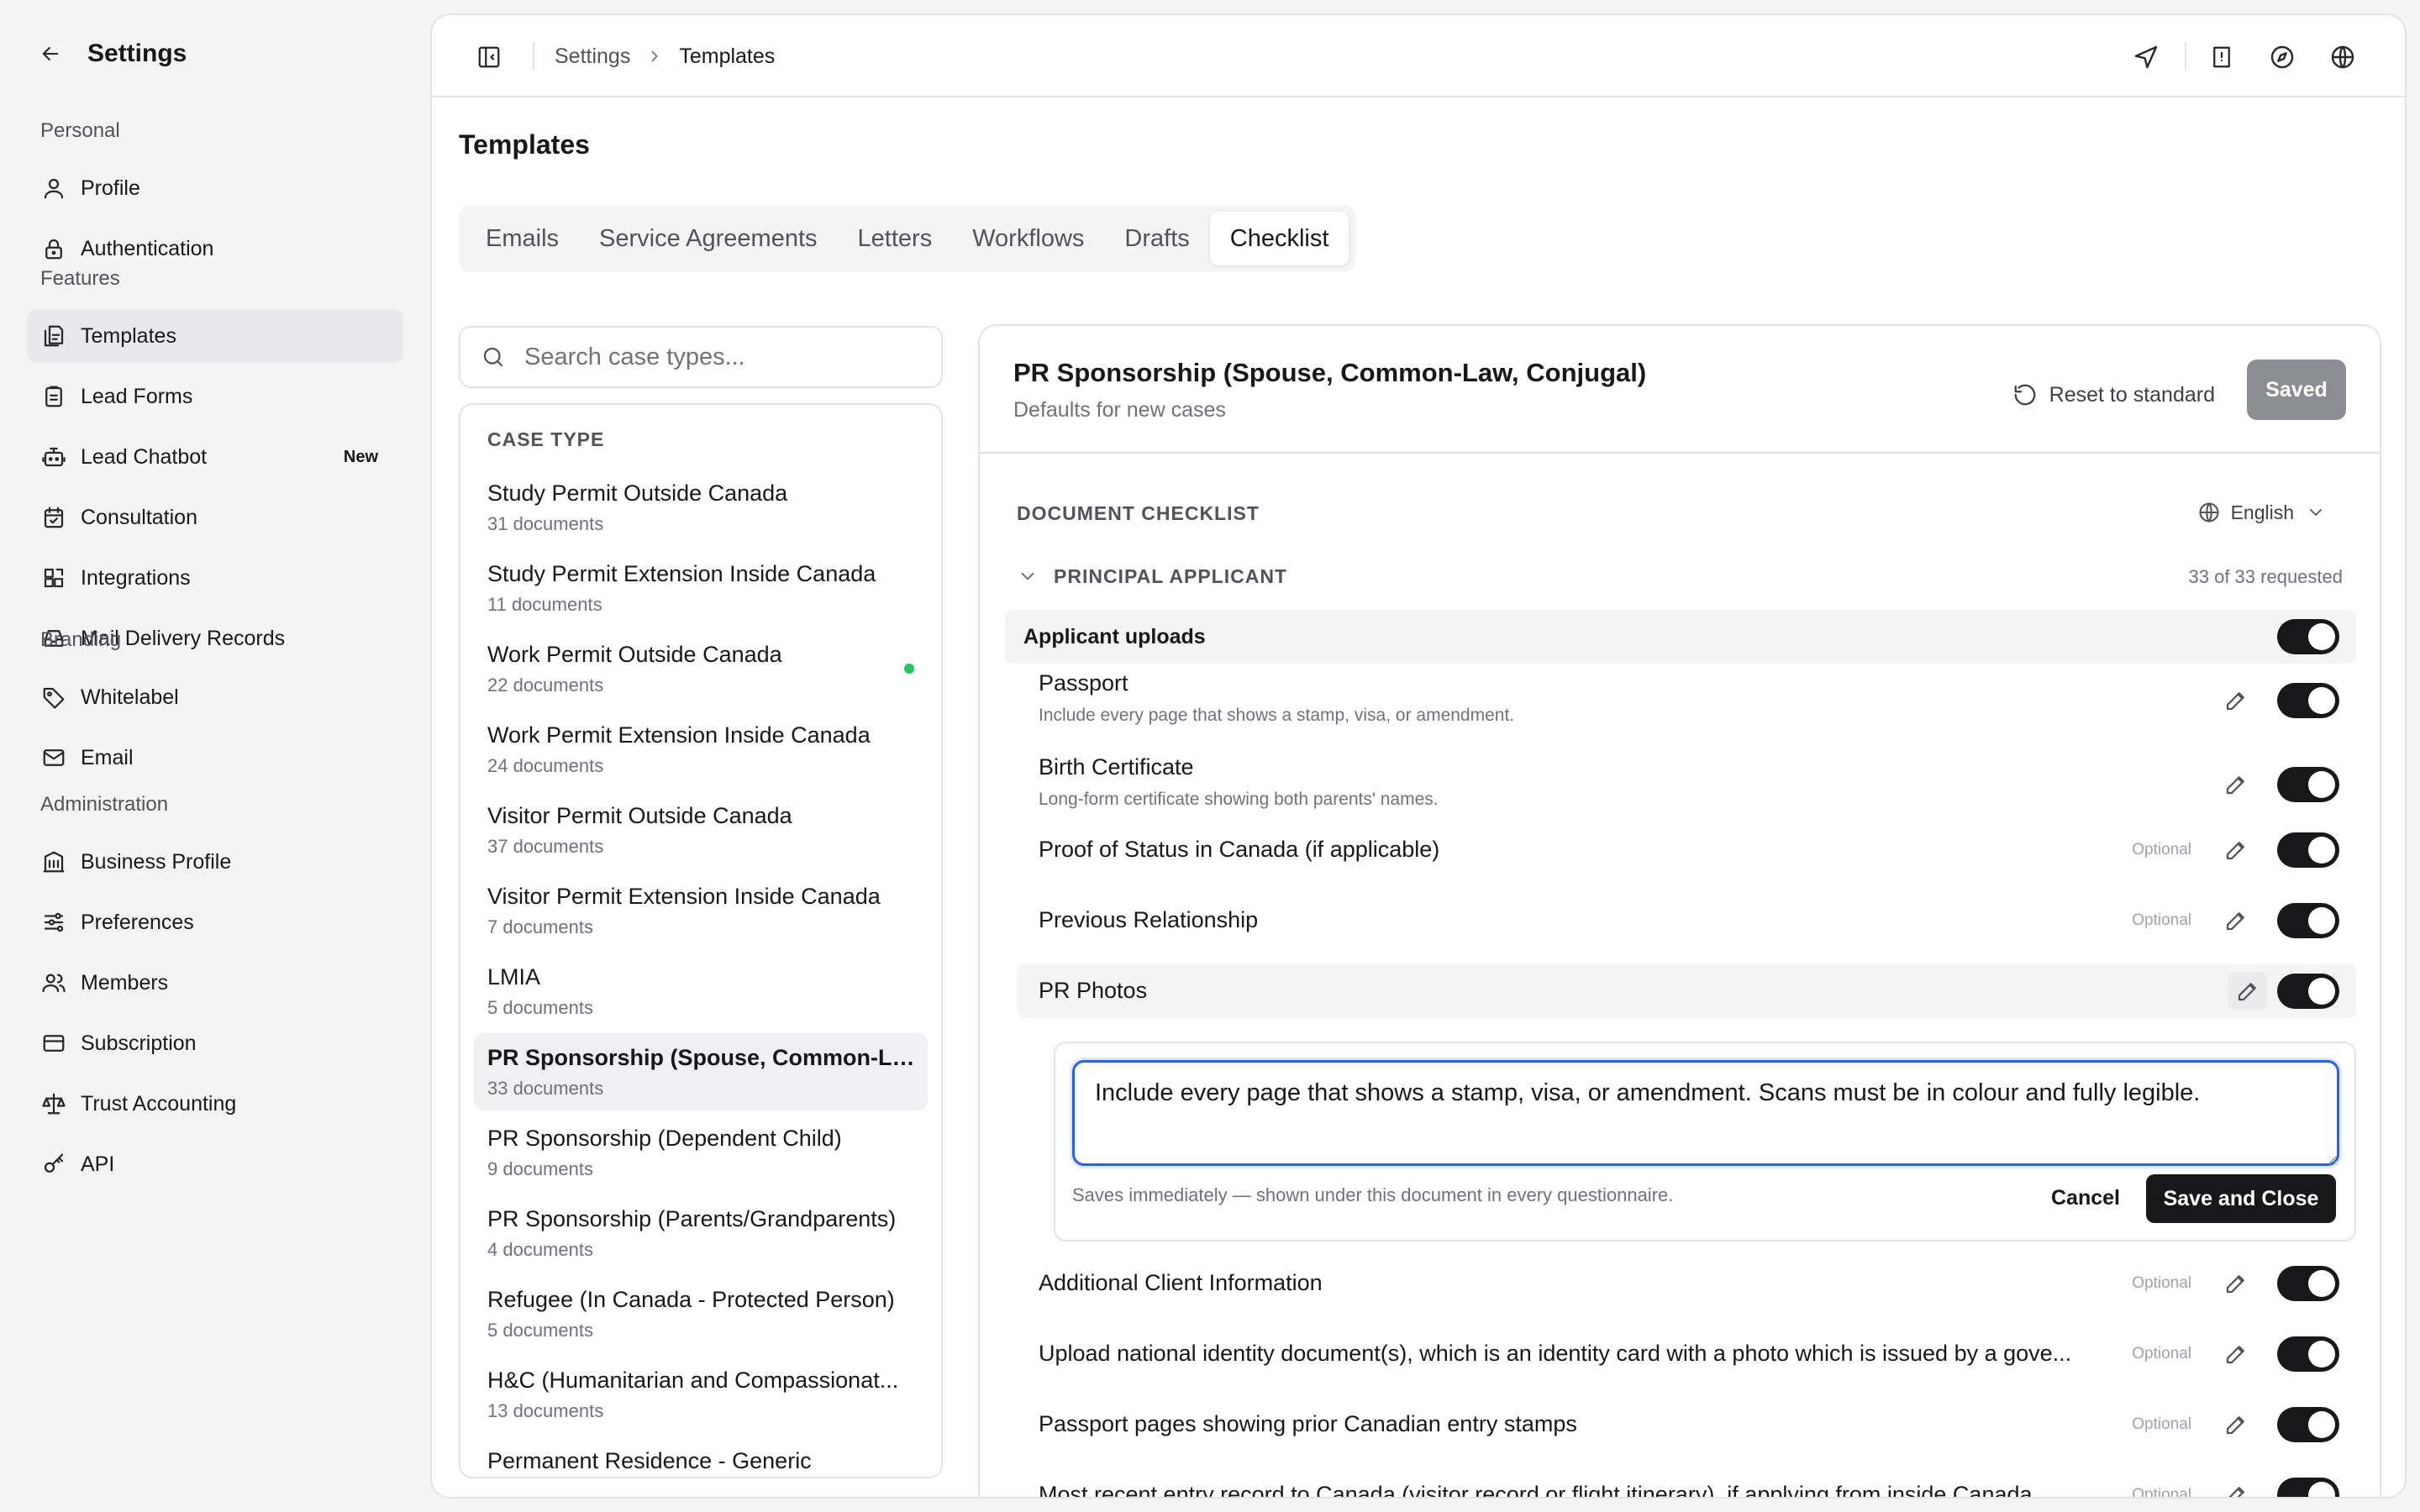 The image size is (2420, 1512). I want to click on sidebar-item-templates: Templates, so click(215, 336).